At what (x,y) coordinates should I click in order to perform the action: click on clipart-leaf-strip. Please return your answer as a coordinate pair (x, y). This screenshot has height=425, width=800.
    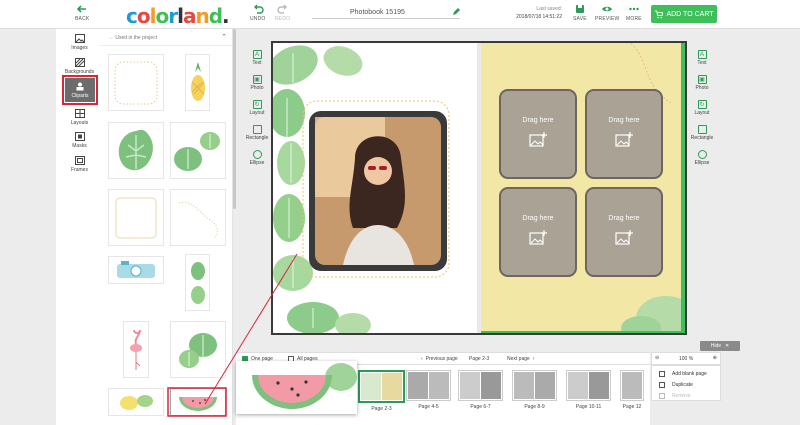
    Looking at the image, I should click on (197, 282).